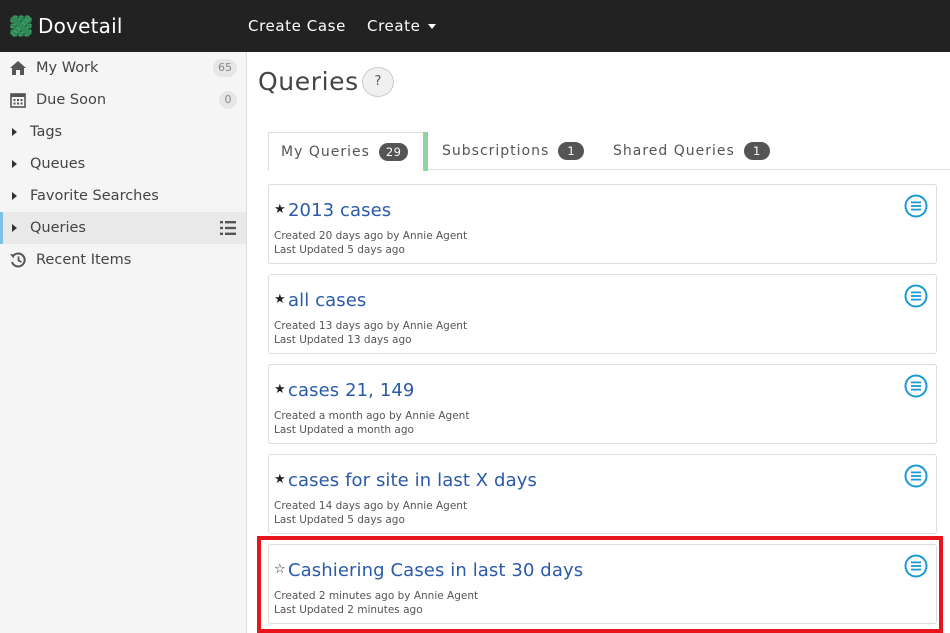 The width and height of the screenshot is (950, 633). What do you see at coordinates (327, 300) in the screenshot?
I see `query-name-link: all cases` at bounding box center [327, 300].